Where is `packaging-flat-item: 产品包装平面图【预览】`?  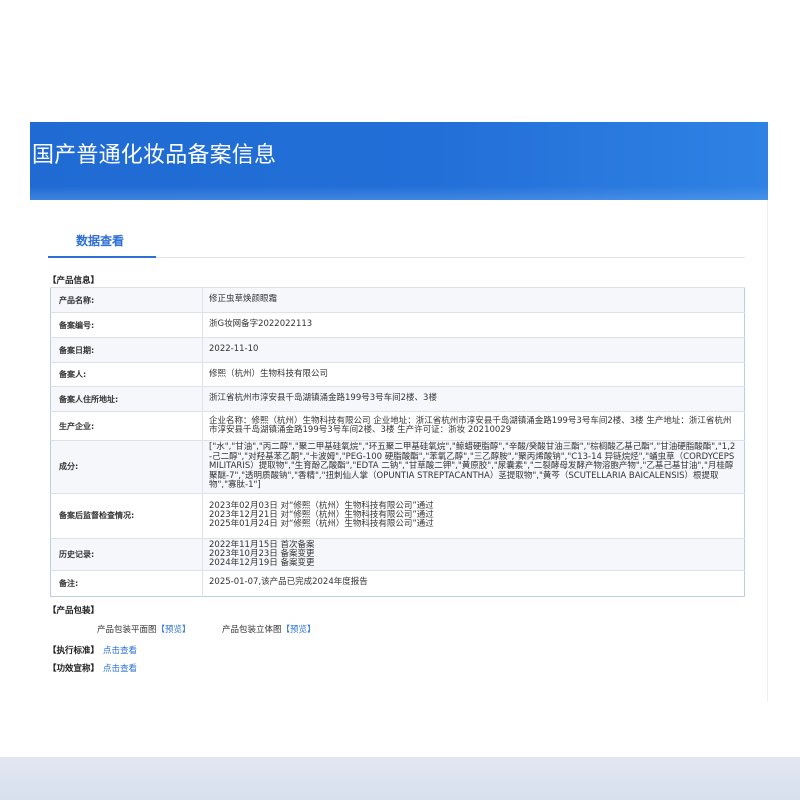
packaging-flat-item: 产品包装平面图【预览】 is located at coordinates (144, 630).